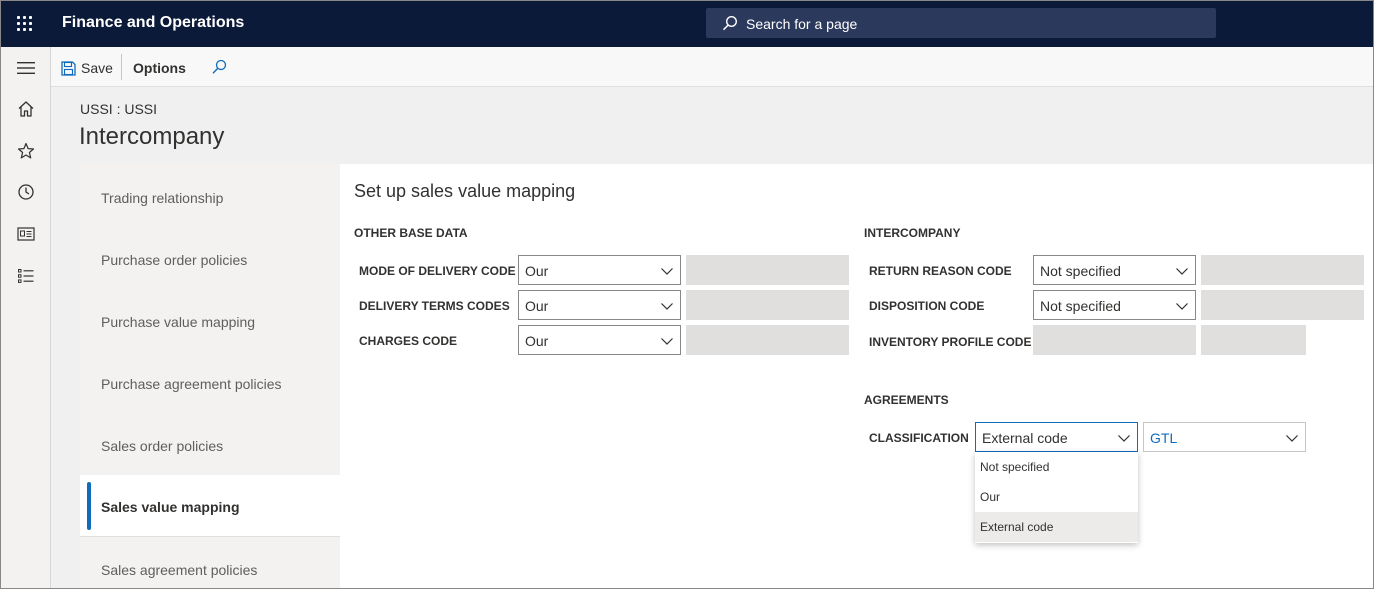 This screenshot has width=1374, height=589. Describe the element at coordinates (26, 109) in the screenshot. I see `home-icon` at that location.